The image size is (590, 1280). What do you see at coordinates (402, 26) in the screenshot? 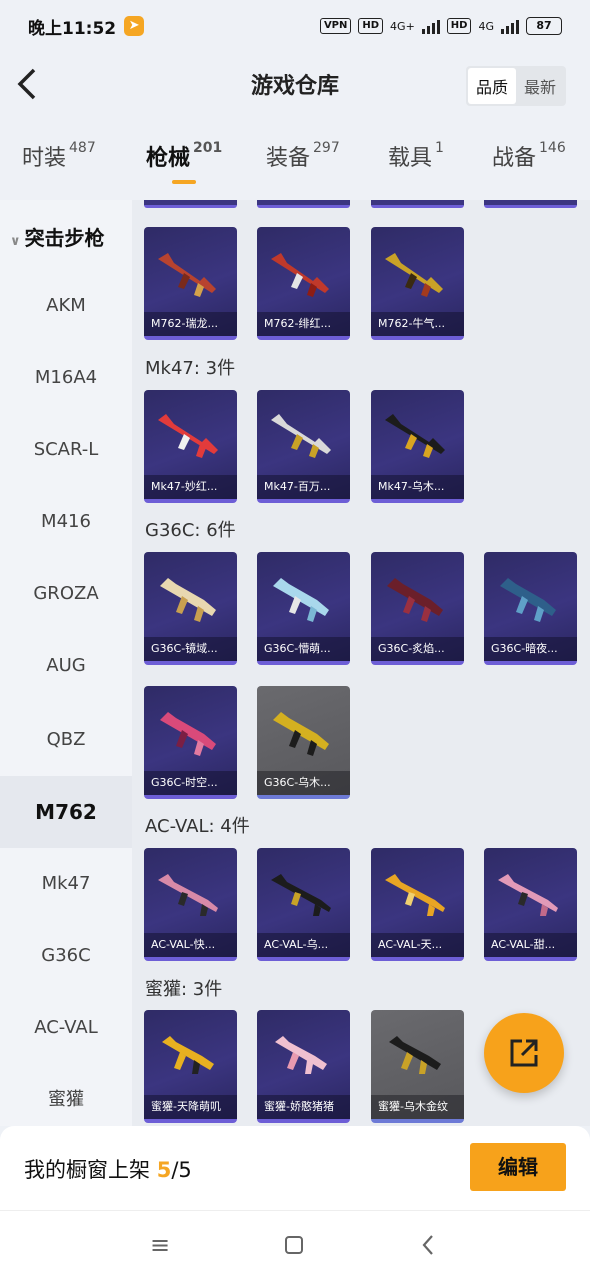
I see `network-label-1: 4G+` at bounding box center [402, 26].